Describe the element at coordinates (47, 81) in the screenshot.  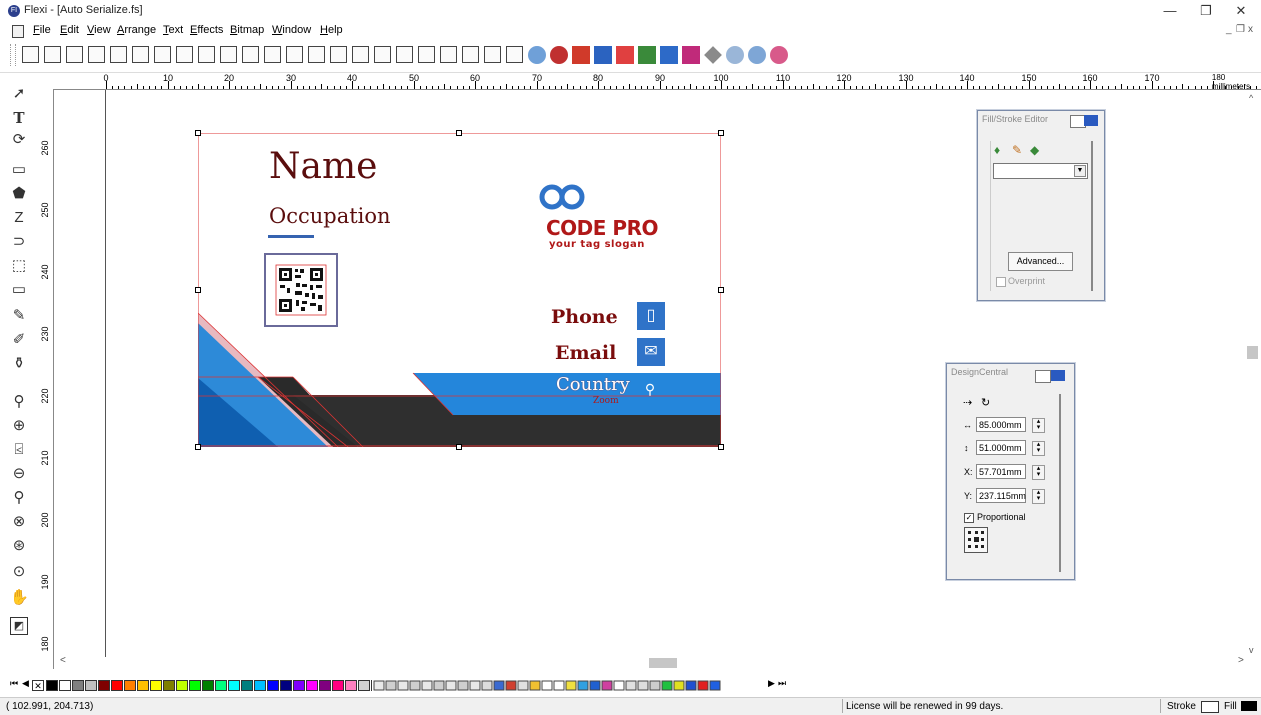
I see `ruler-origin` at that location.